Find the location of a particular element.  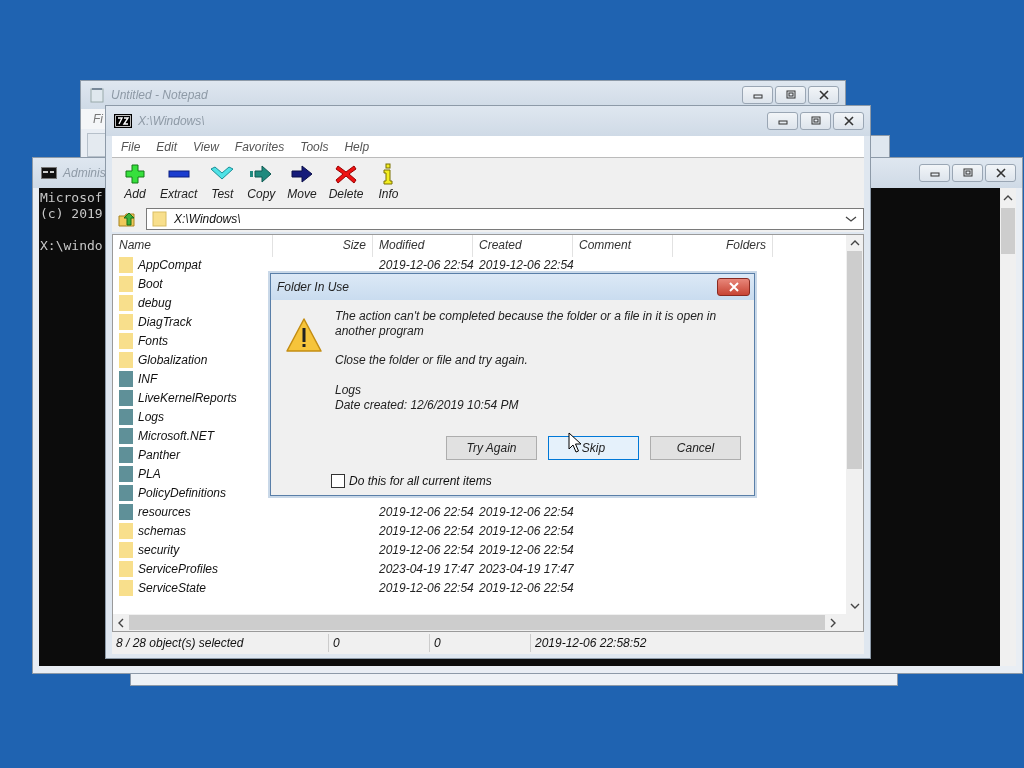

file-name: PLA is located at coordinates (149, 473).